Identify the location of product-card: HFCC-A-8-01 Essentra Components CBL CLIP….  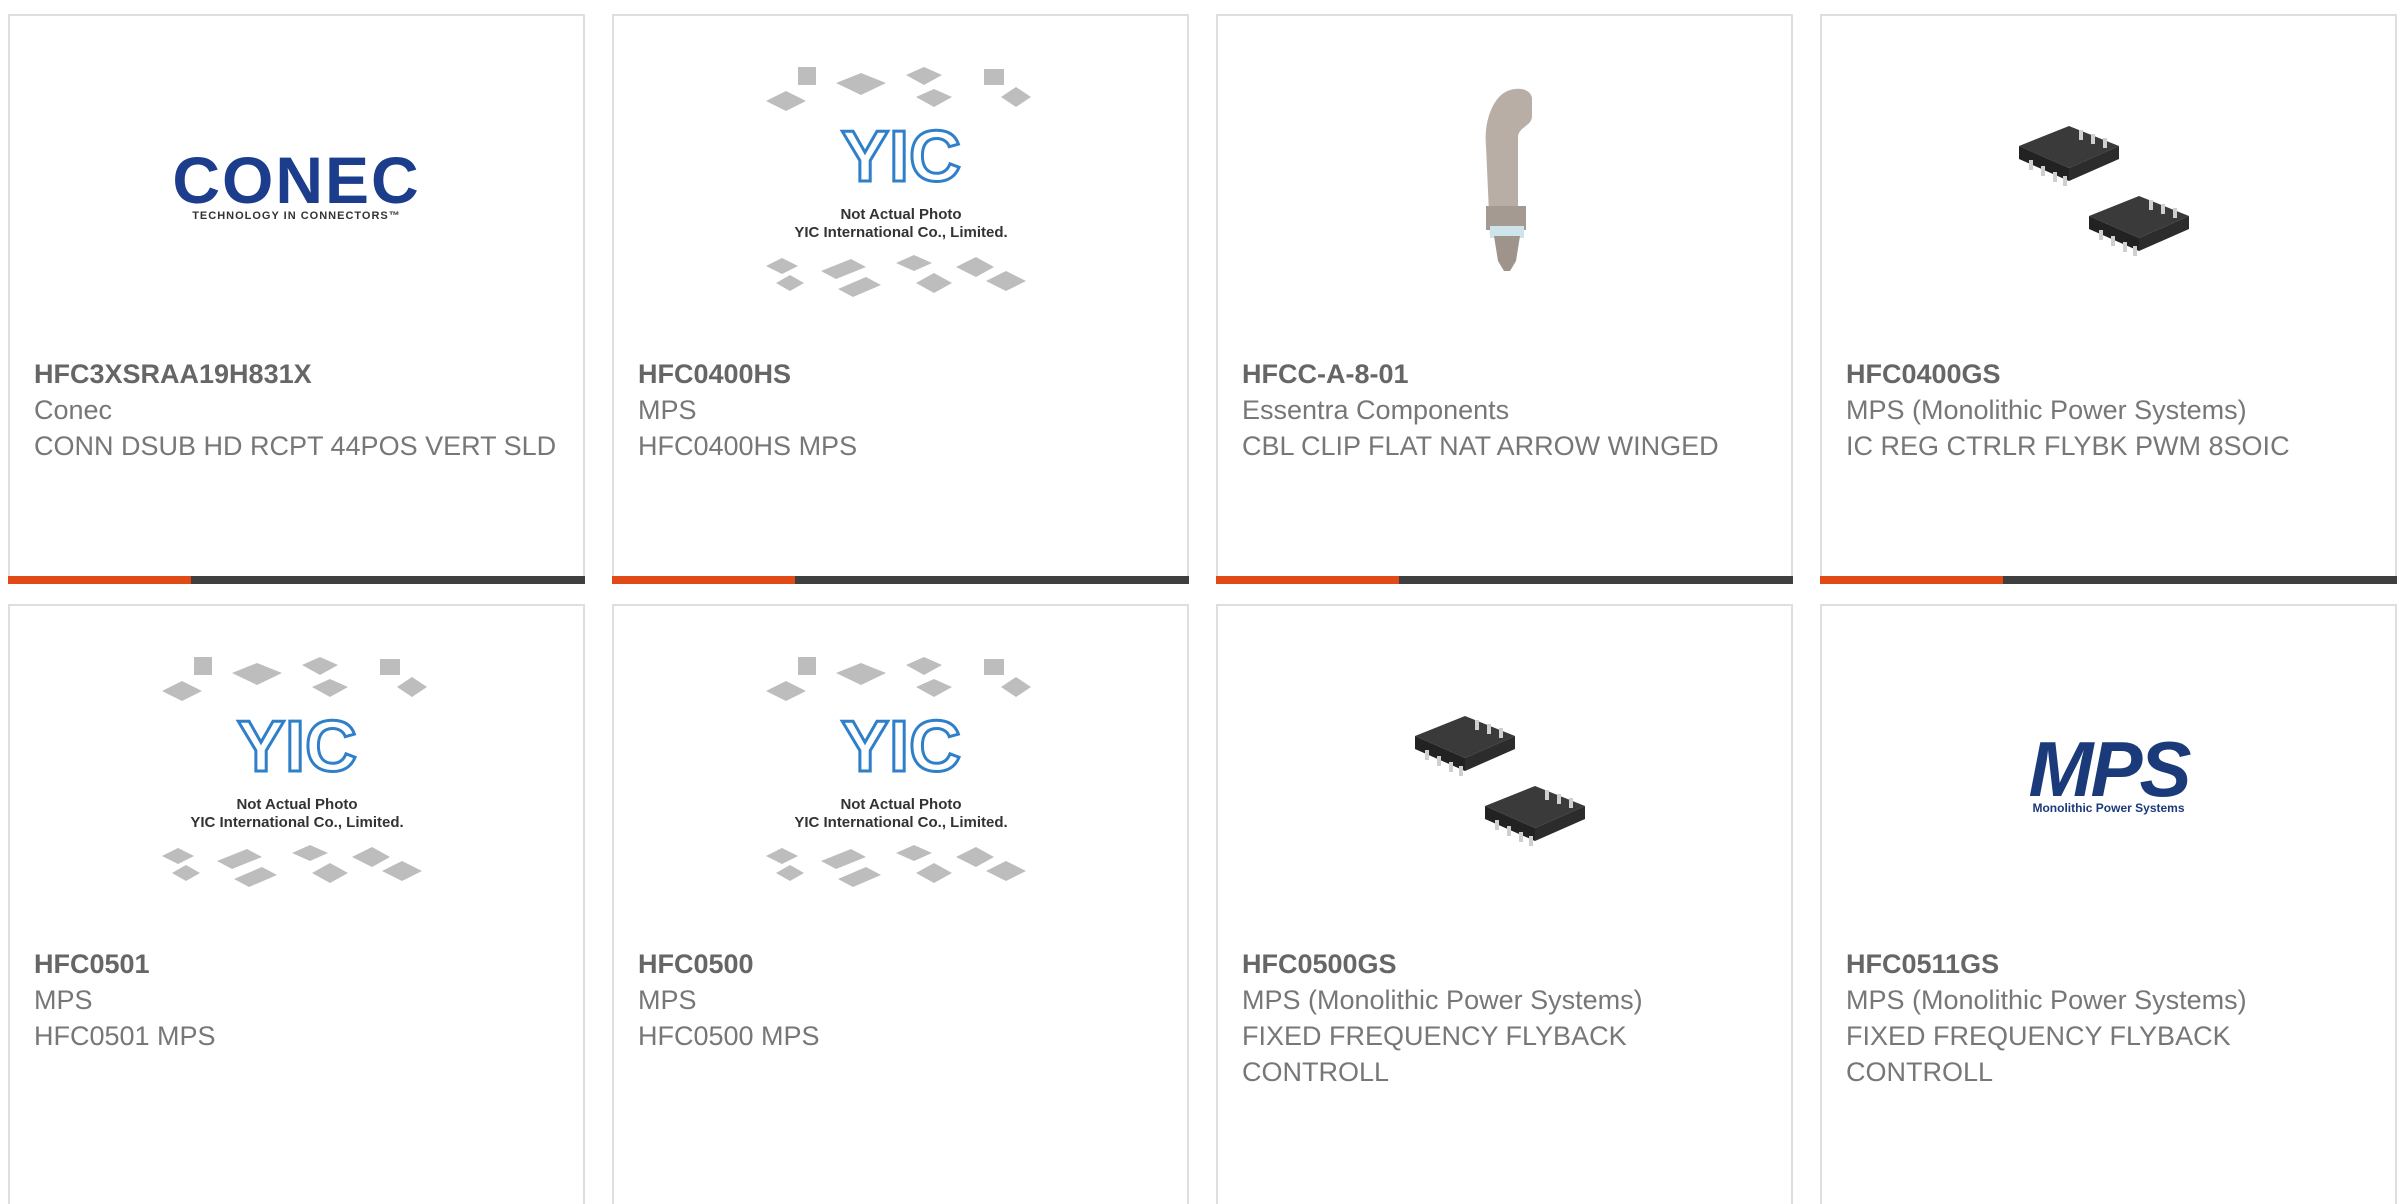
(1504, 299).